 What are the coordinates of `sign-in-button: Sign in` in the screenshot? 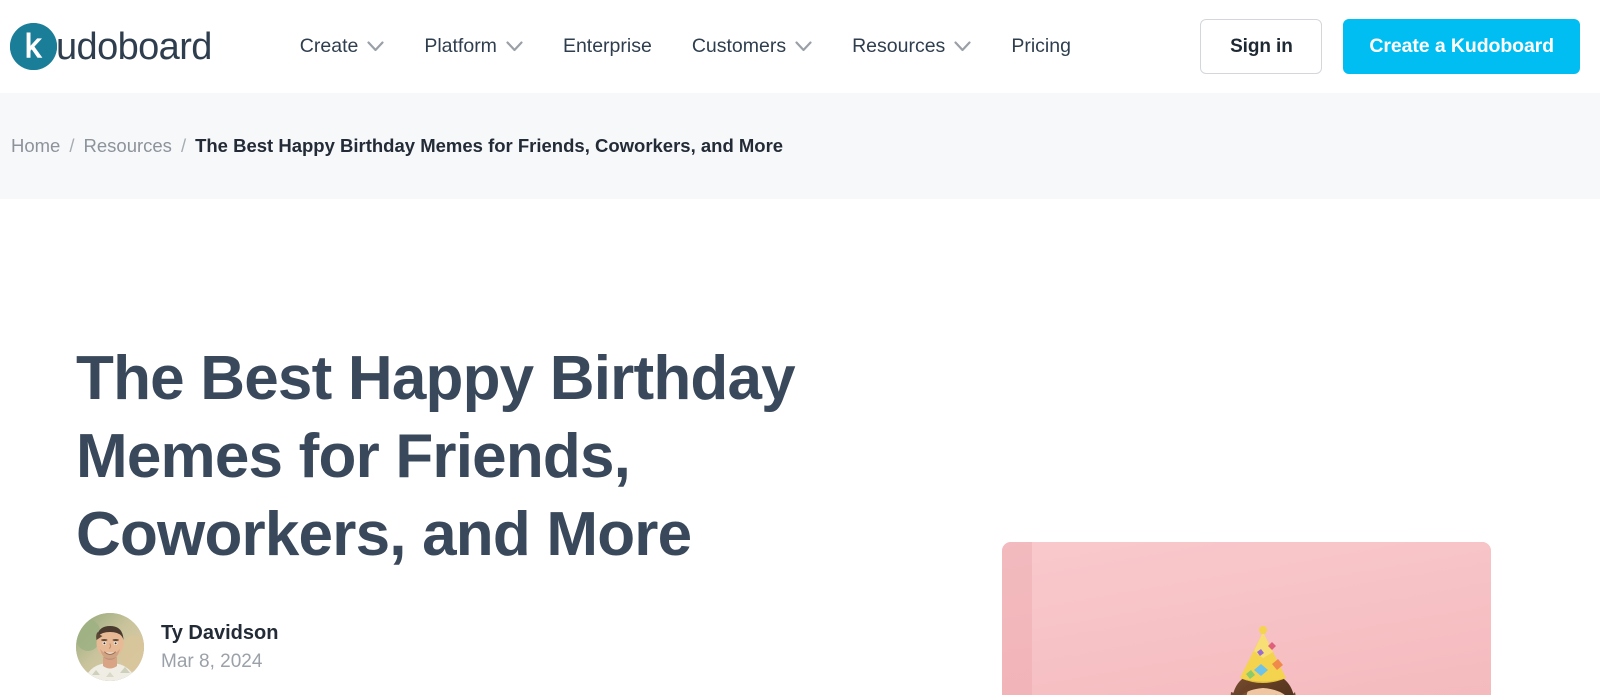 It's located at (1261, 46).